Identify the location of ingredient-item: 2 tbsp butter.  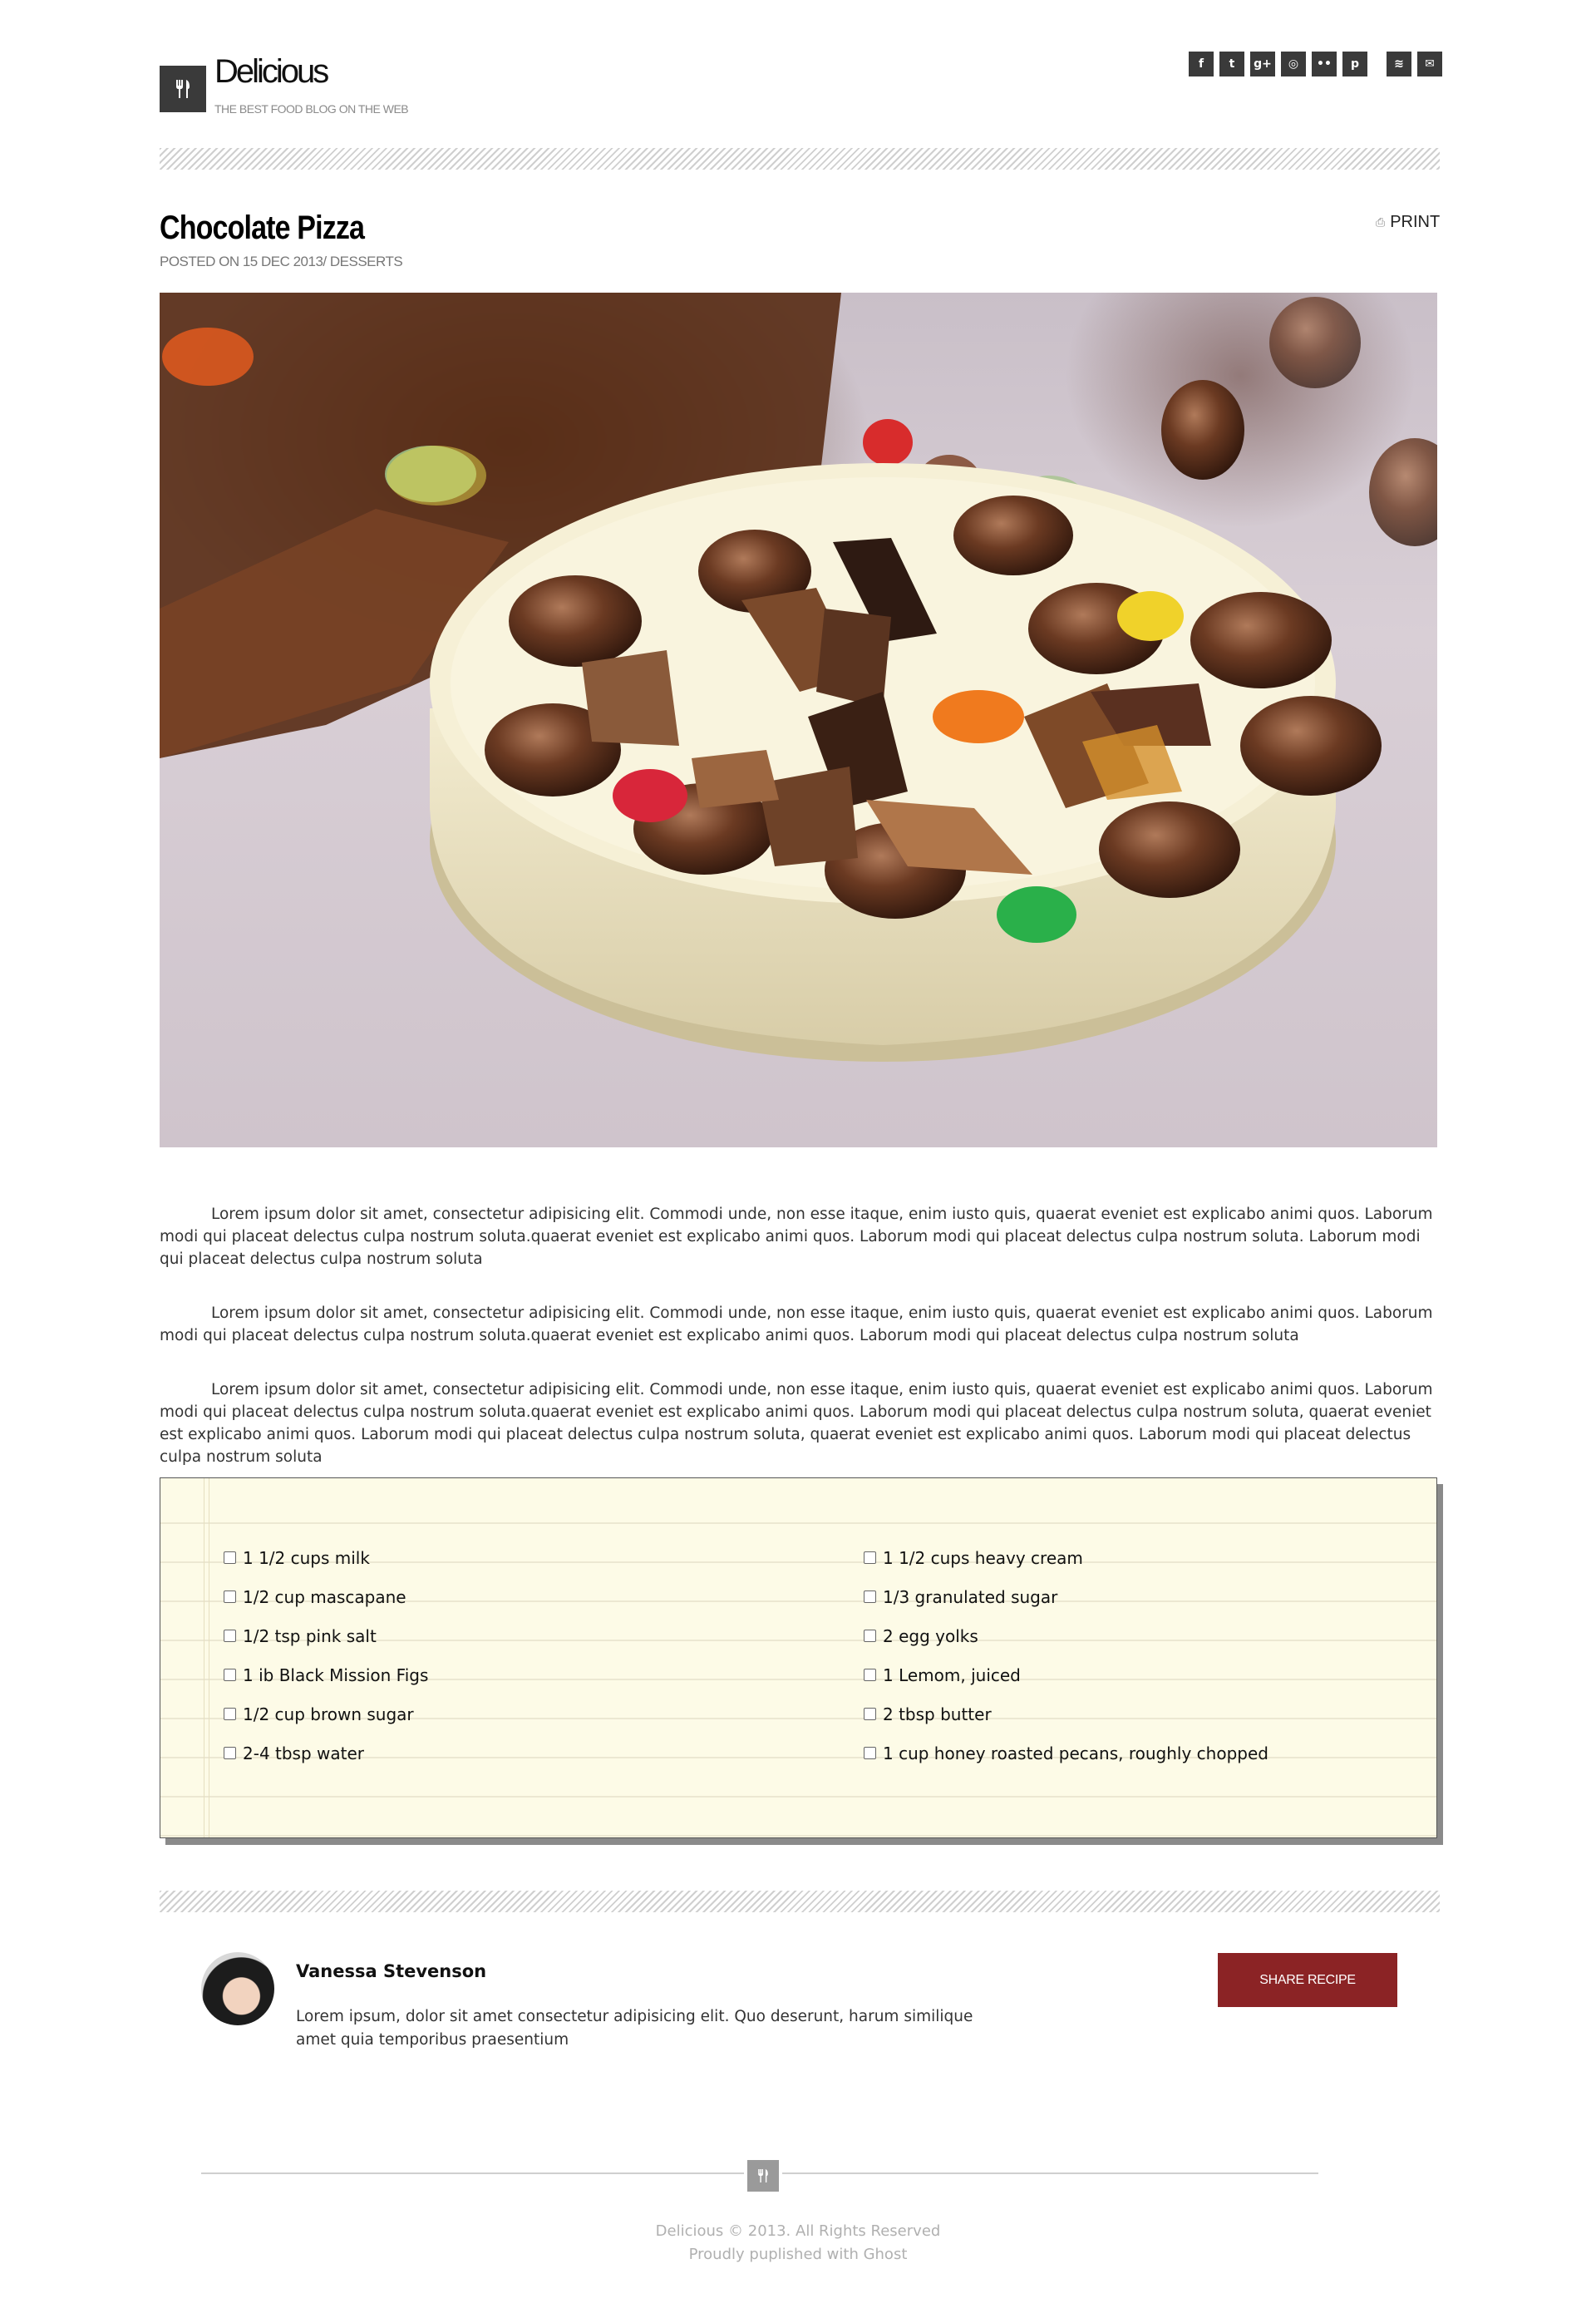
(1066, 1714).